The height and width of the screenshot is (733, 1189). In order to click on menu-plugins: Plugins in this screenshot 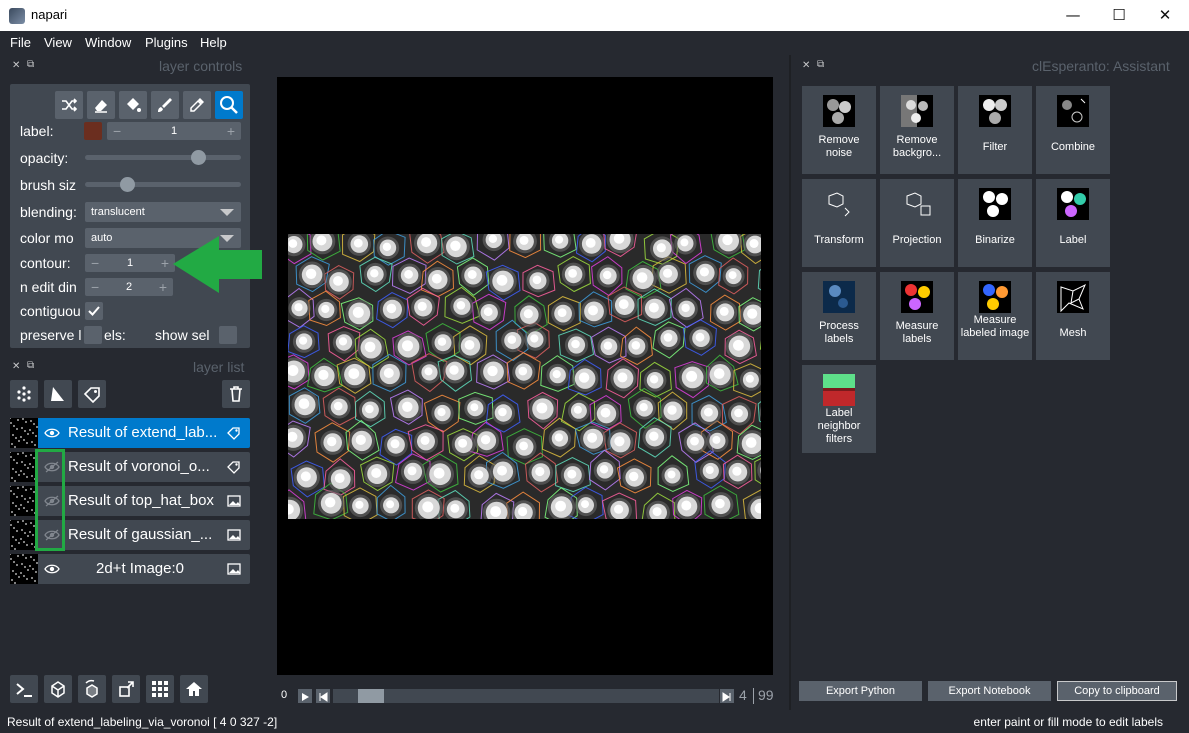, I will do `click(166, 42)`.